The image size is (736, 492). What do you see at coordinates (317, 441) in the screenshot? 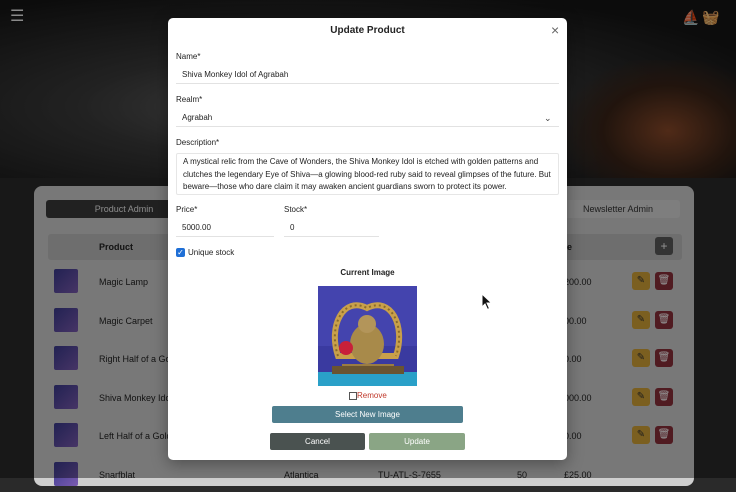
I see `cancel-button: Cancel` at bounding box center [317, 441].